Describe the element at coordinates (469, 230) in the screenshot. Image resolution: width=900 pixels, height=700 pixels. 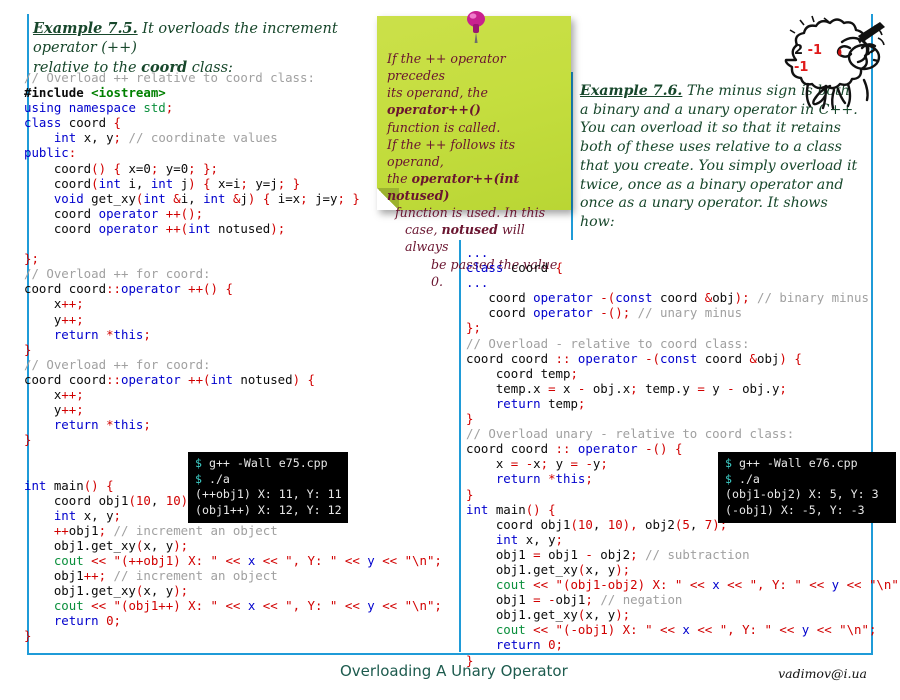
I see `note-line-7b: notused` at that location.